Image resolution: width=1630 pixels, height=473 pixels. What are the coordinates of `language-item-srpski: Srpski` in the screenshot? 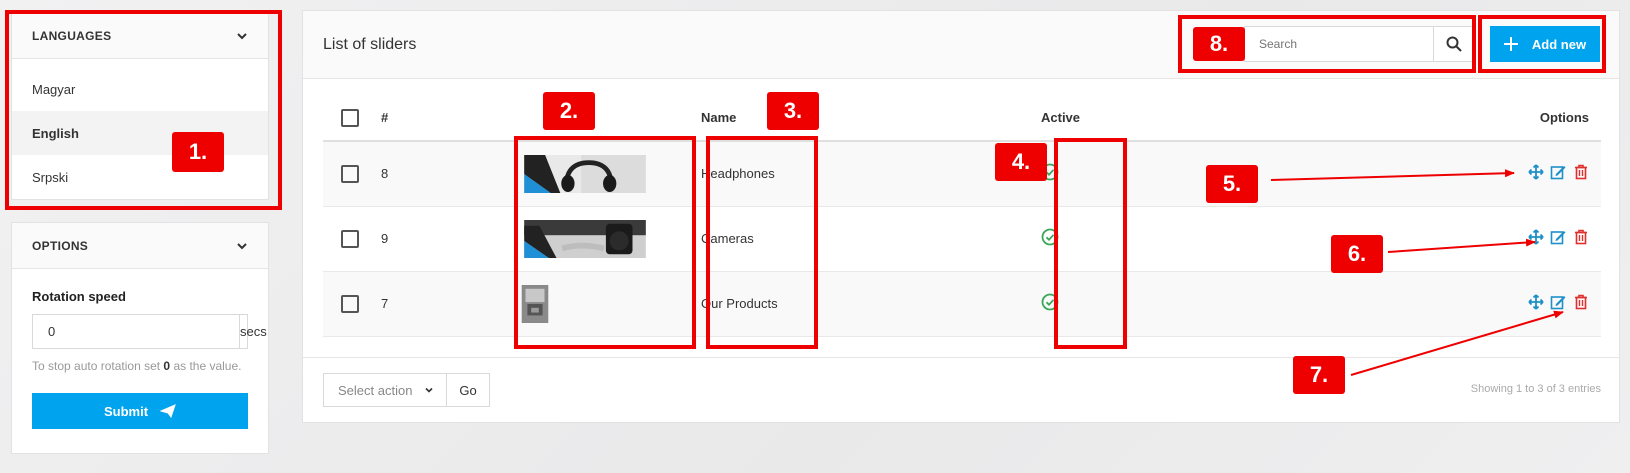 It's located at (140, 177).